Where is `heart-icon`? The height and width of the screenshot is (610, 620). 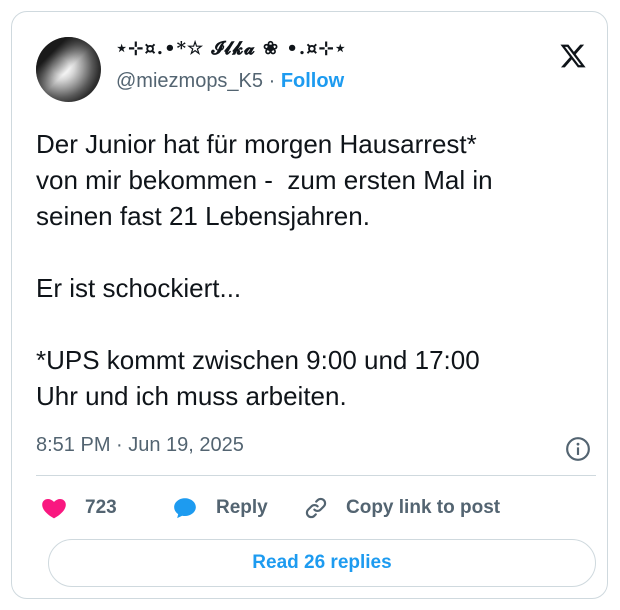
heart-icon is located at coordinates (54, 509).